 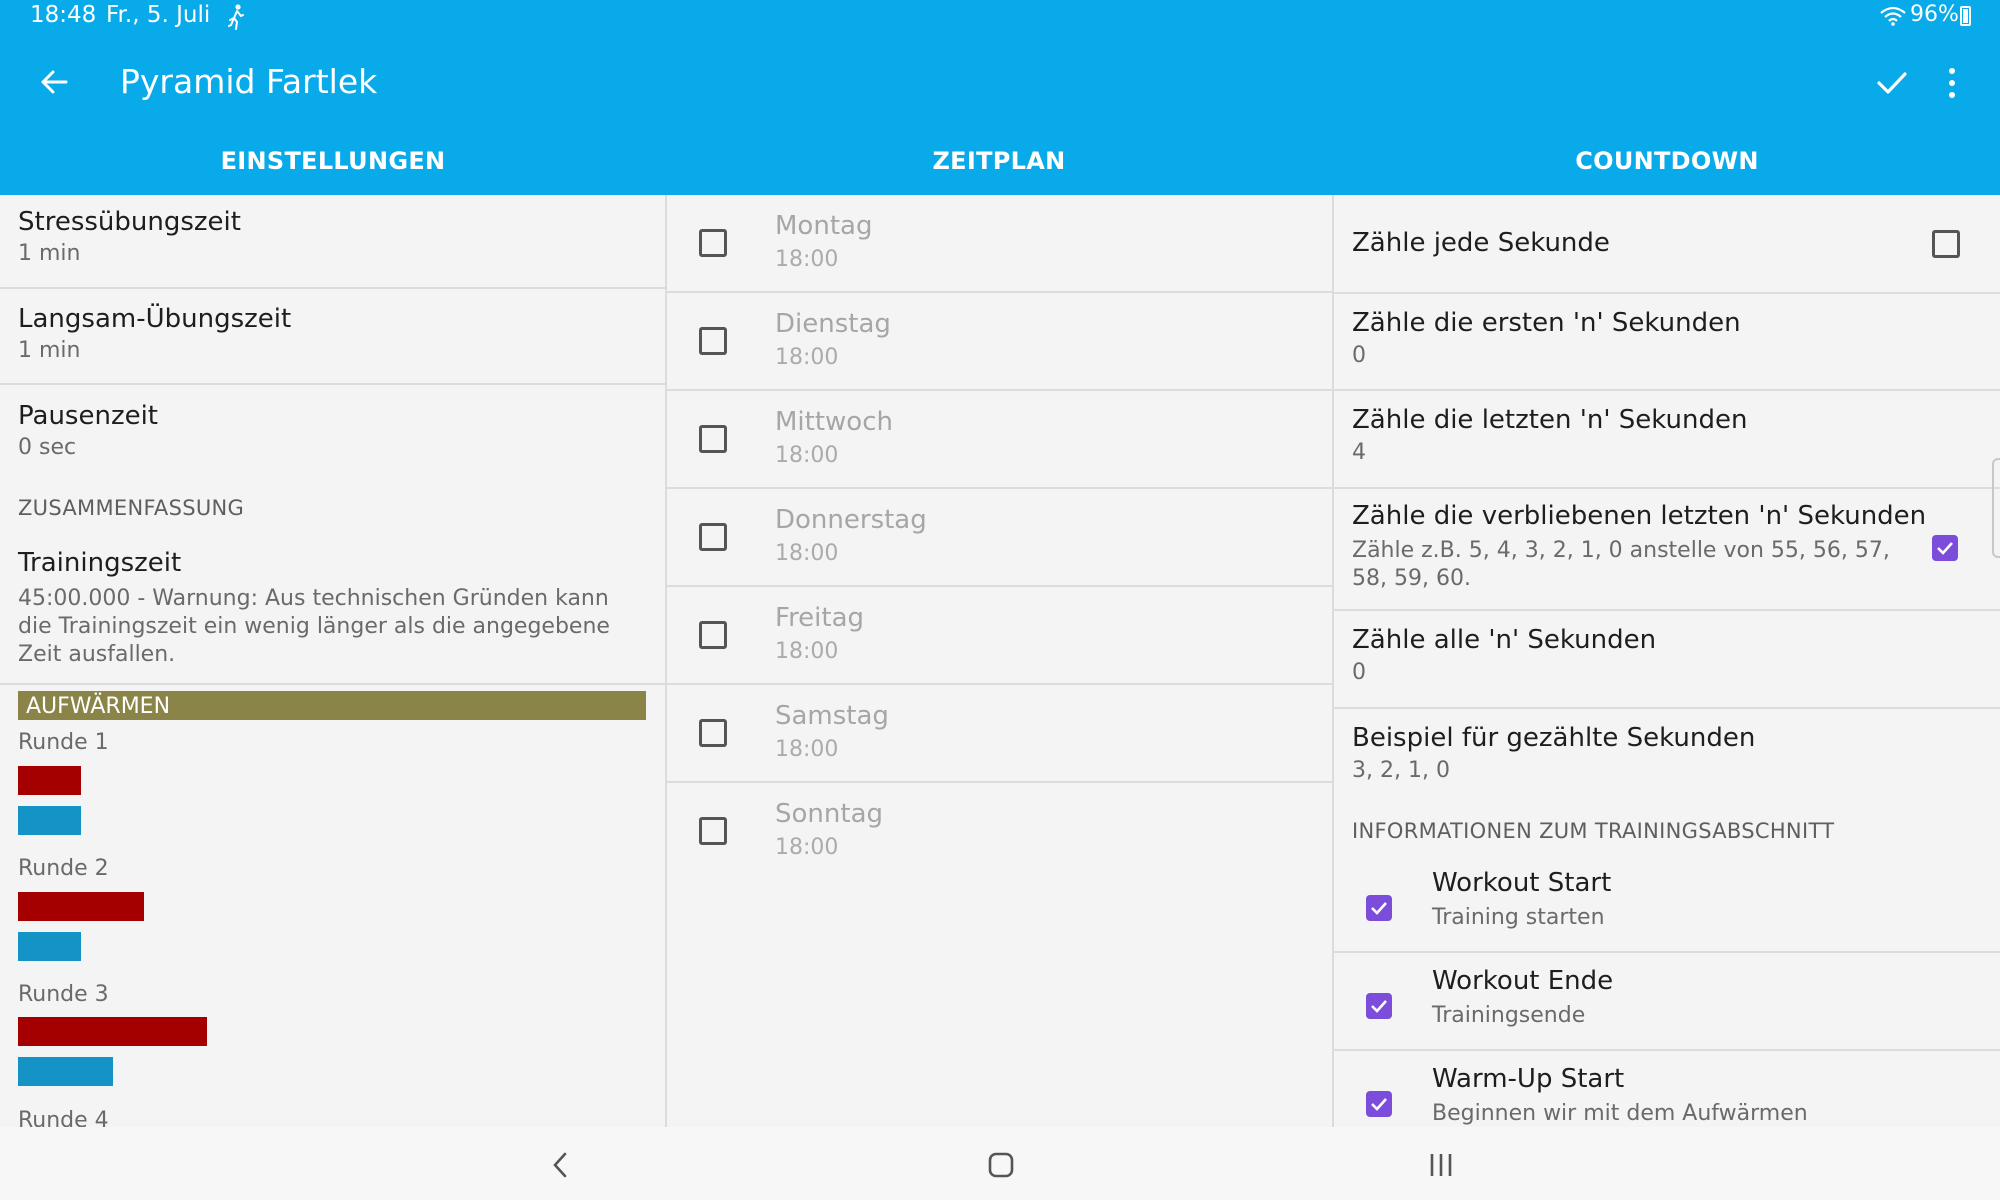 What do you see at coordinates (1546, 323) in the screenshot?
I see `count-first-n-title: Zähle die ersten 'n' Sekunden` at bounding box center [1546, 323].